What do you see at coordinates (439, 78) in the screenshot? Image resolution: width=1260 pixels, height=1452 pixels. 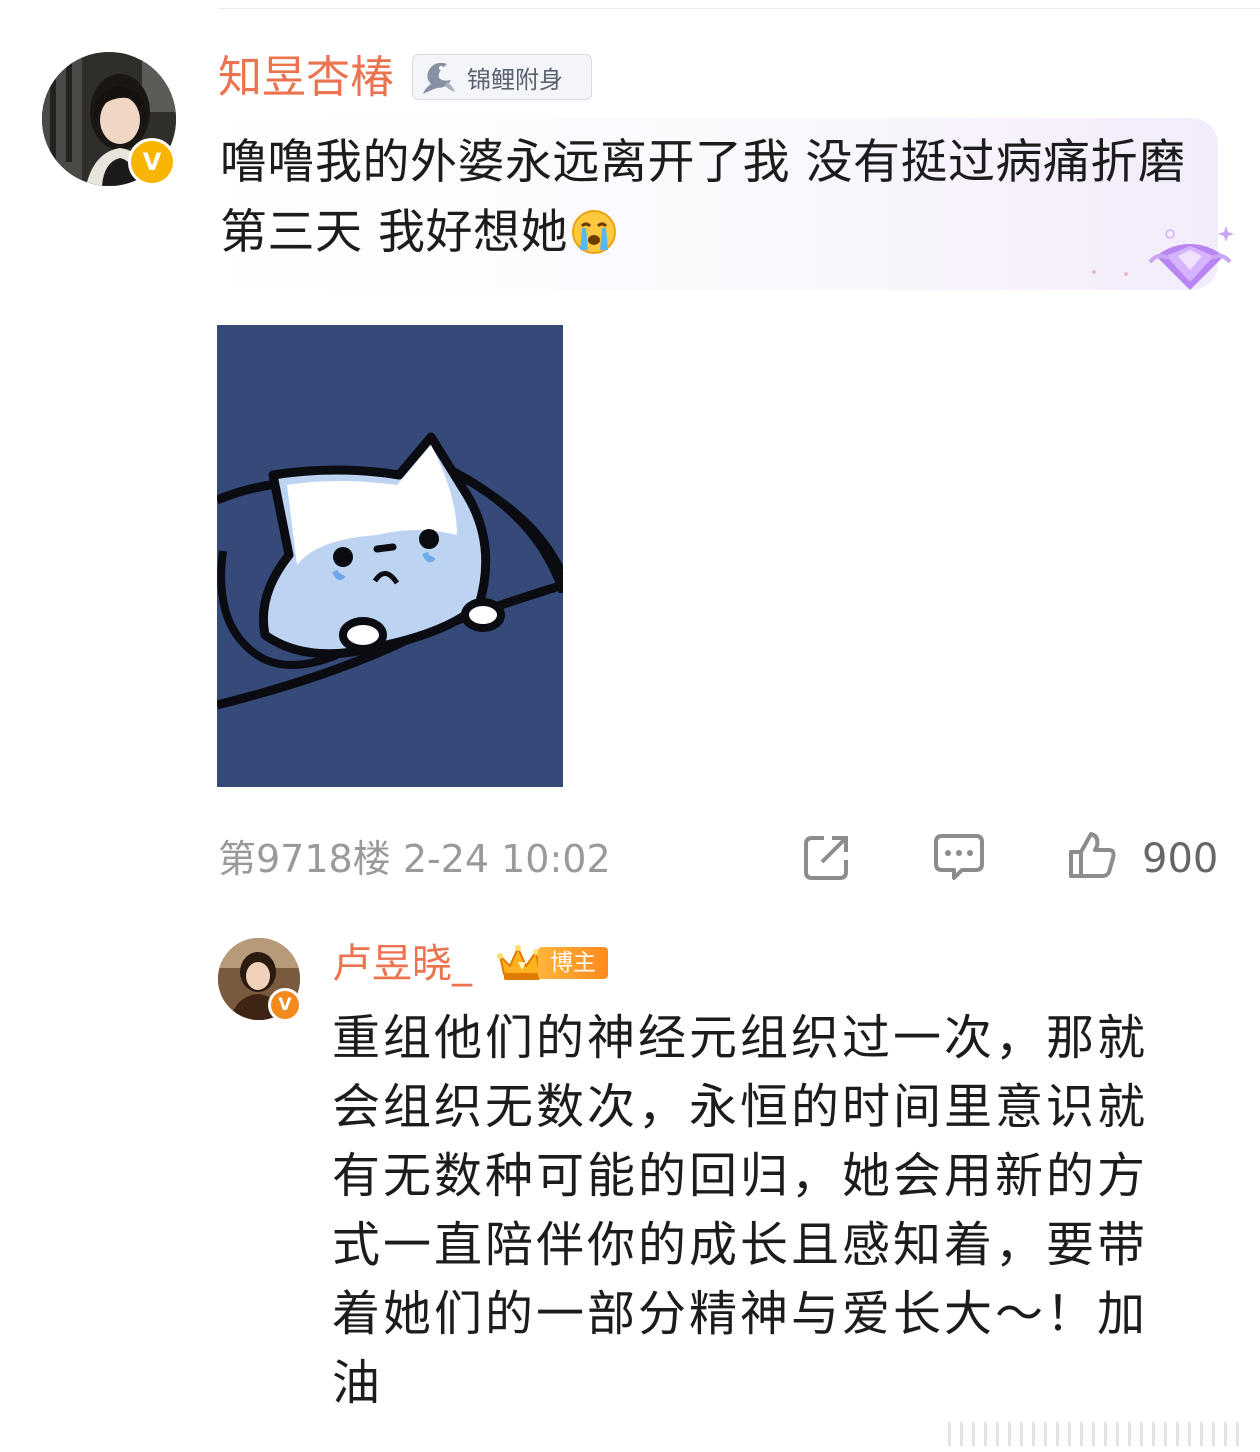 I see `koi-fish-icon` at bounding box center [439, 78].